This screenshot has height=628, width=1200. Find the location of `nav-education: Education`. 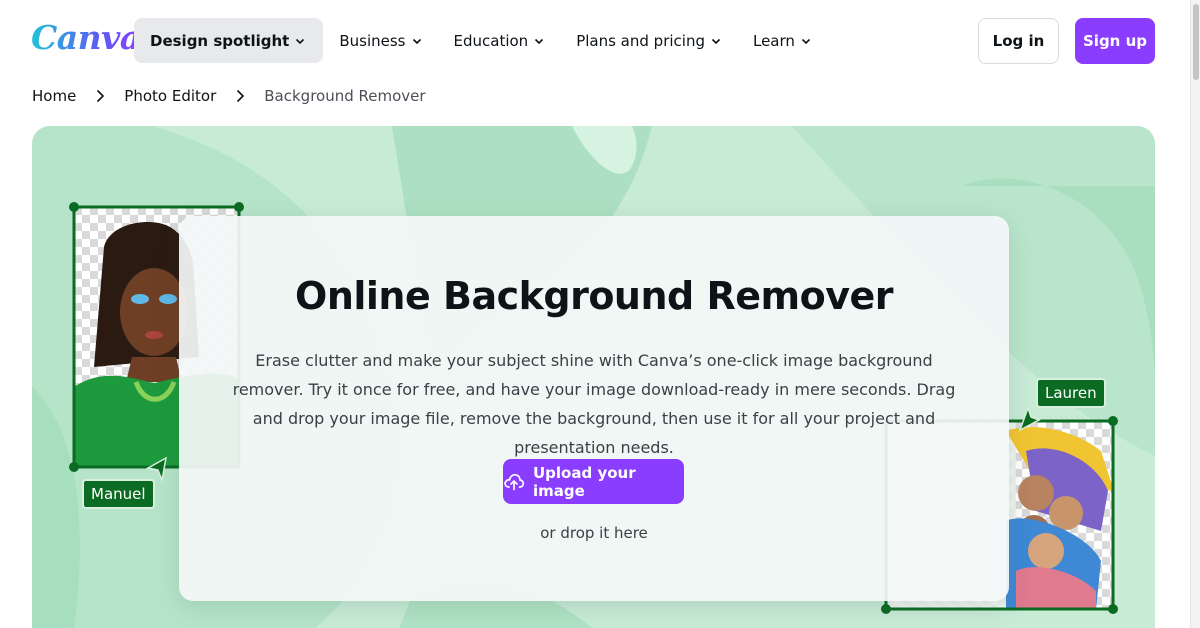

nav-education: Education is located at coordinates (499, 40).